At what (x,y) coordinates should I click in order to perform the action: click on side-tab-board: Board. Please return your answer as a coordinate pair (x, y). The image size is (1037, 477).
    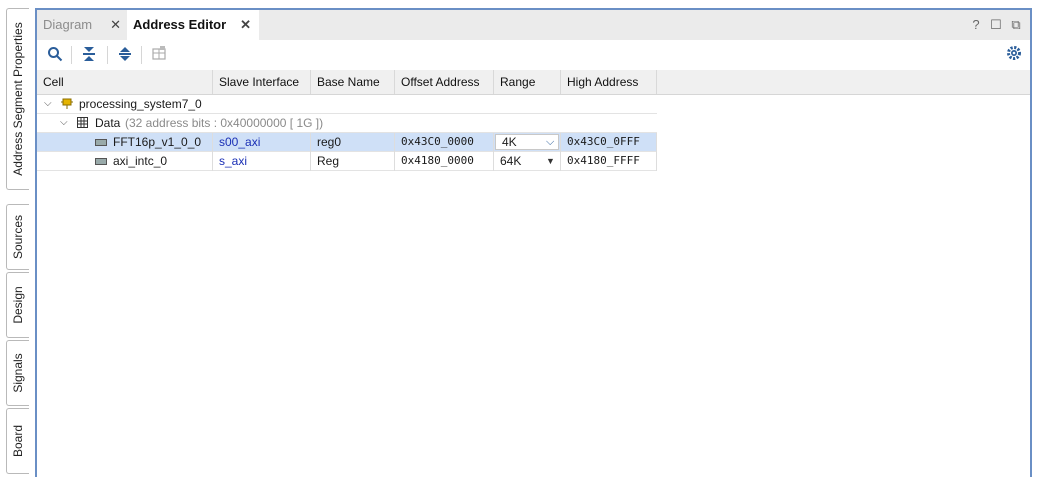
    Looking at the image, I should click on (17, 441).